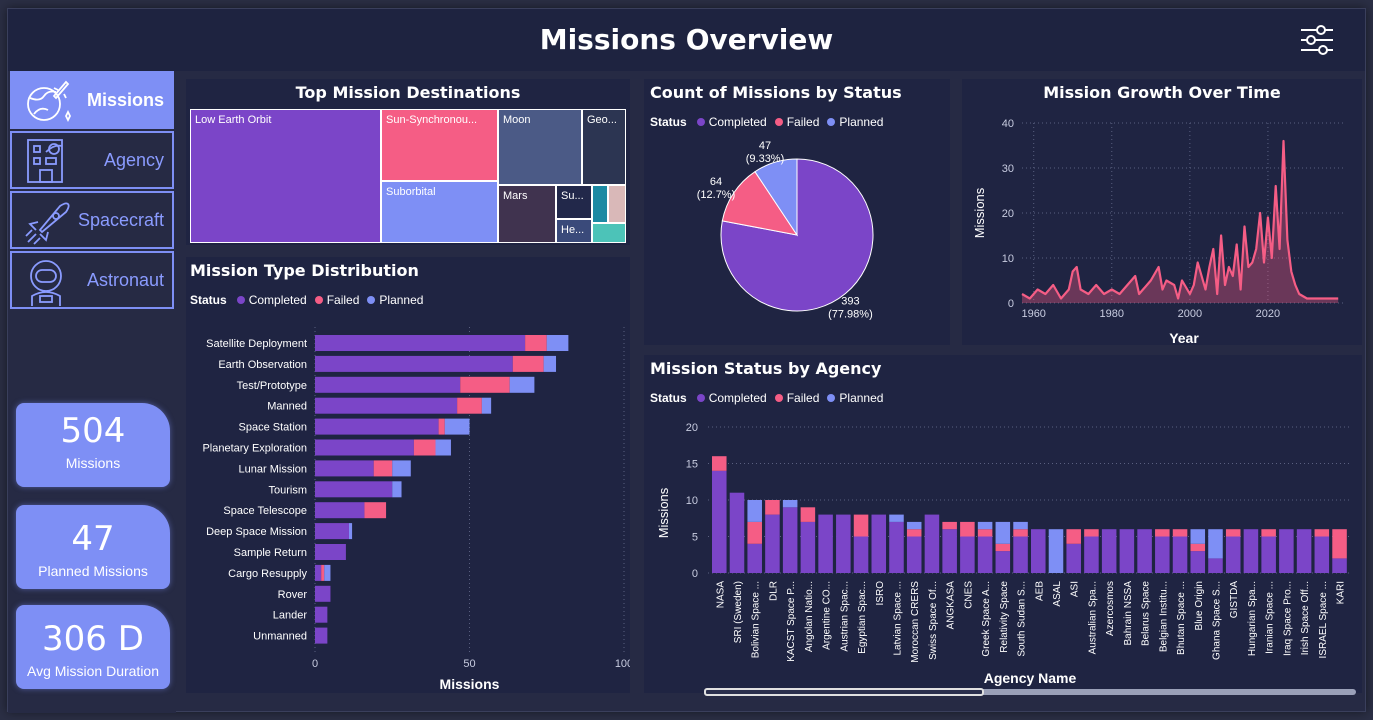 The width and height of the screenshot is (1373, 720). What do you see at coordinates (120, 219) in the screenshot?
I see `nav-label: Spacecraft` at bounding box center [120, 219].